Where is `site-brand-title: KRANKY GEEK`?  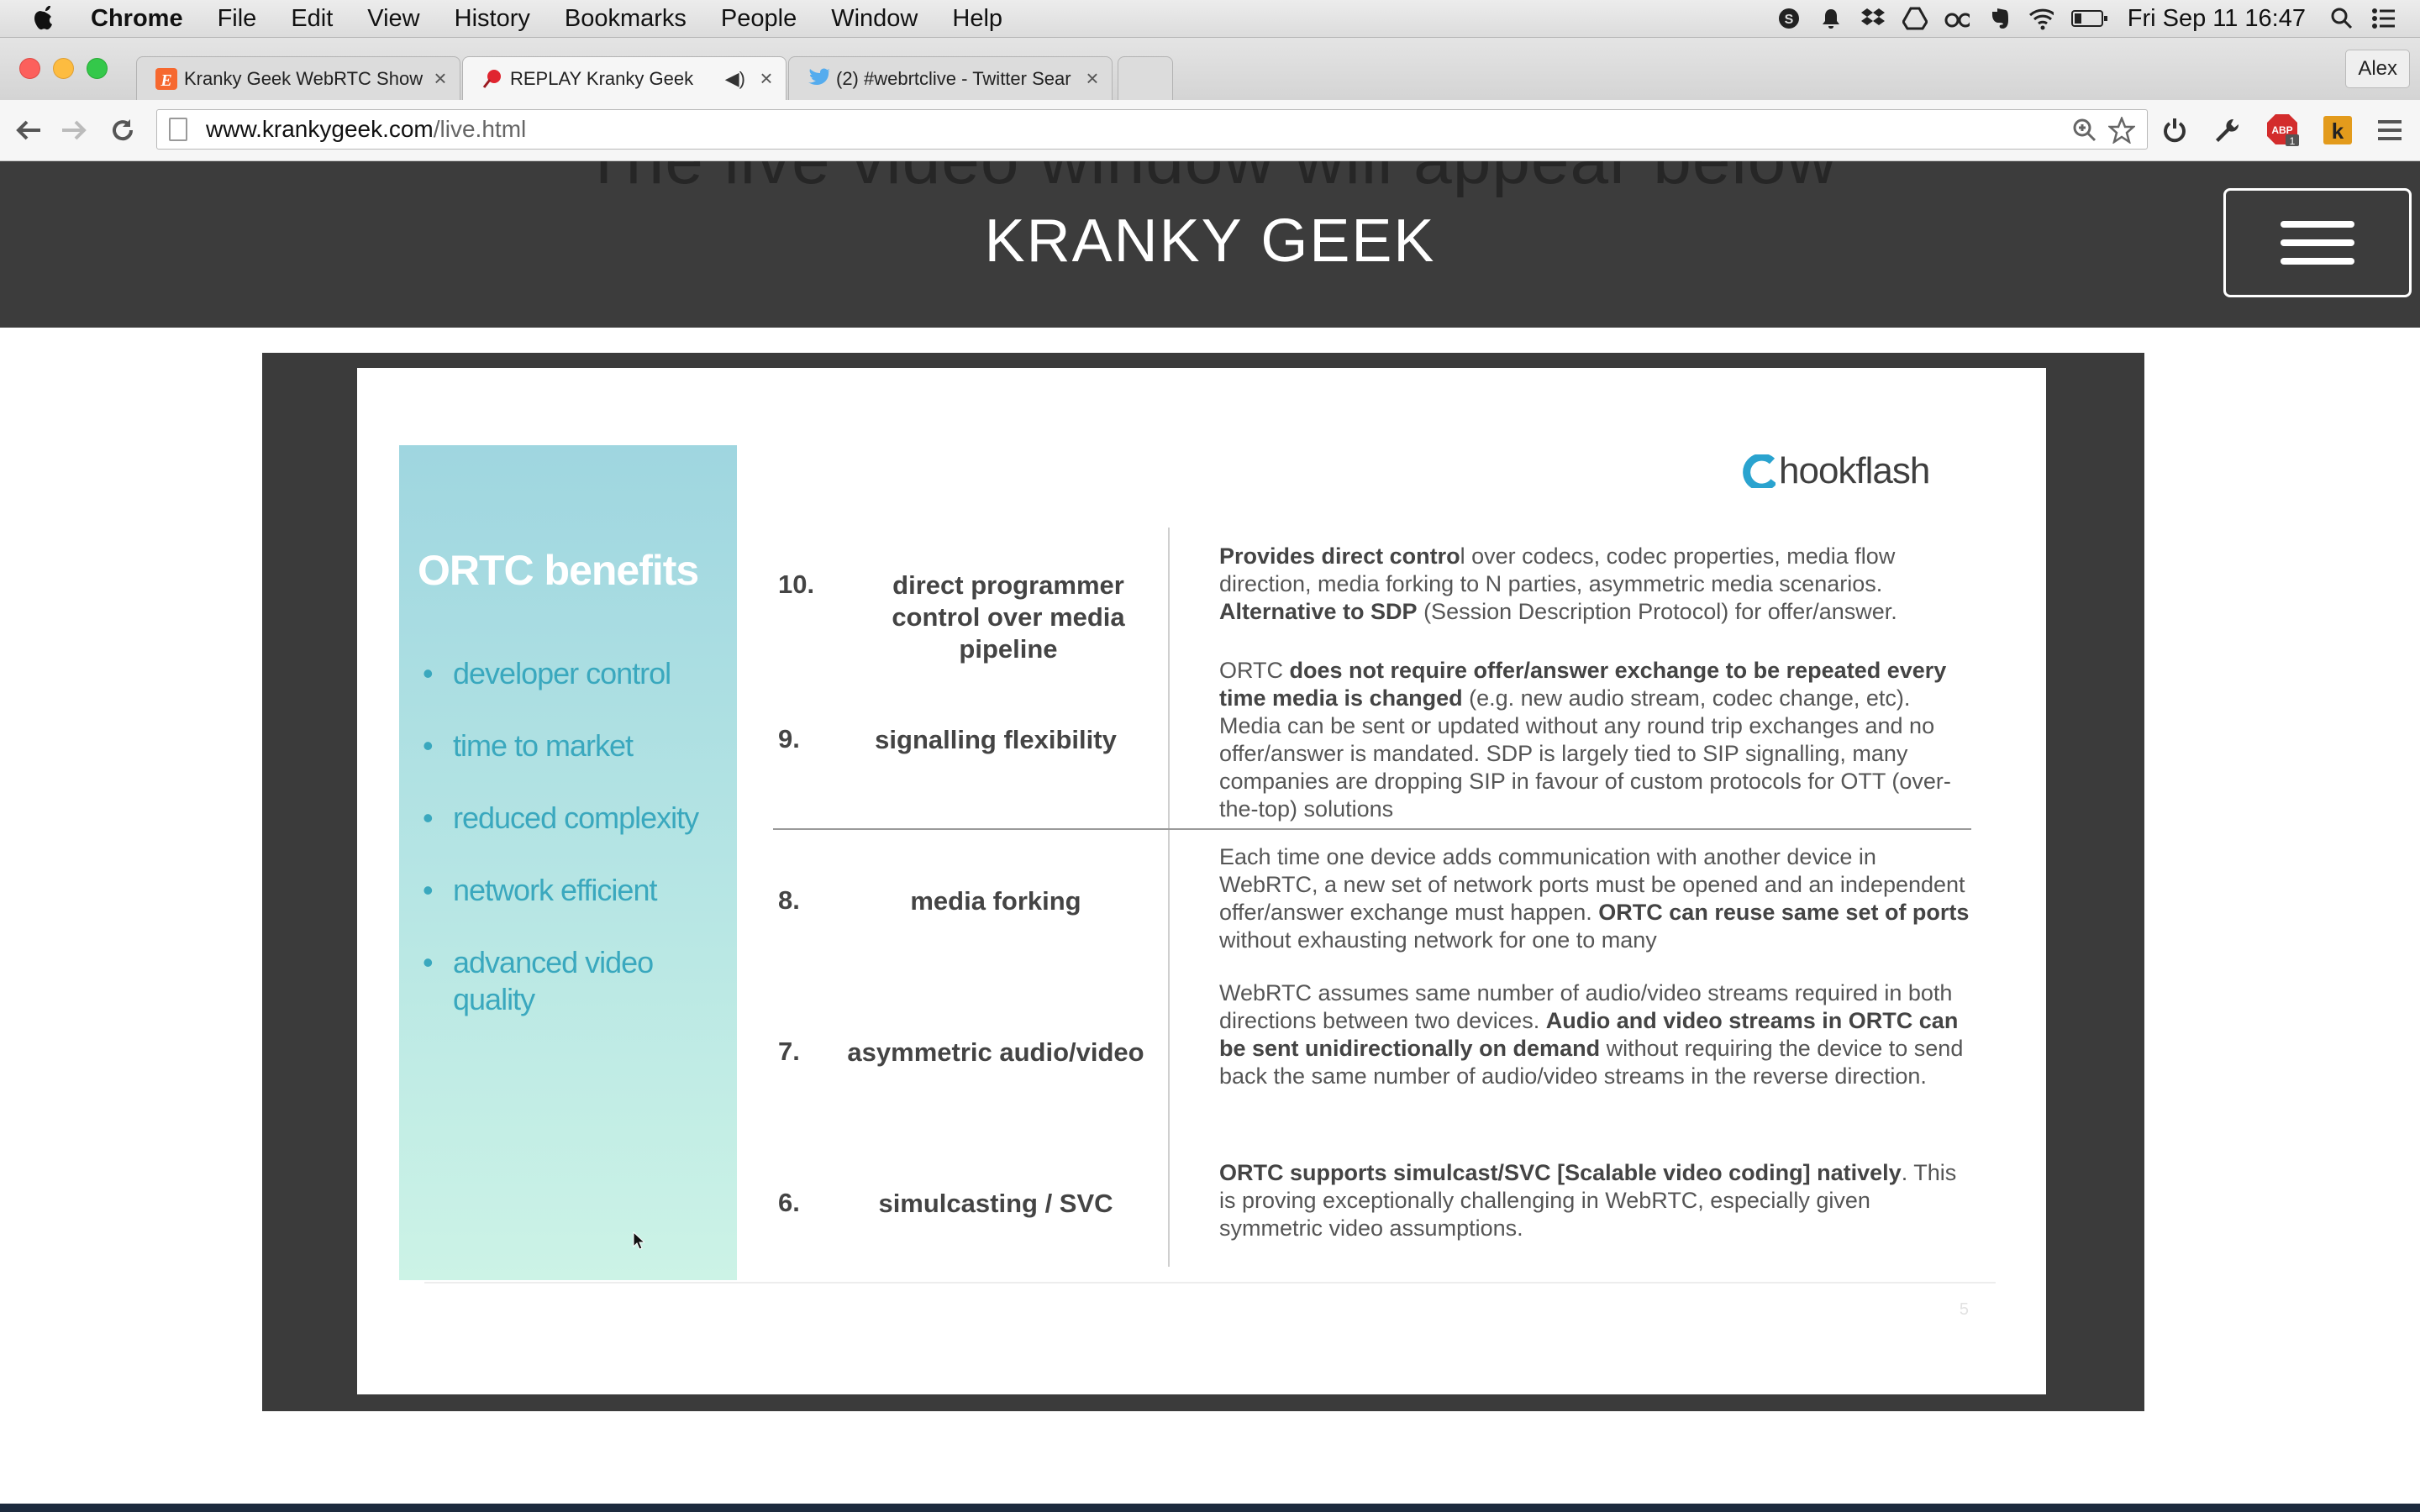 site-brand-title: KRANKY GEEK is located at coordinates (1210, 241).